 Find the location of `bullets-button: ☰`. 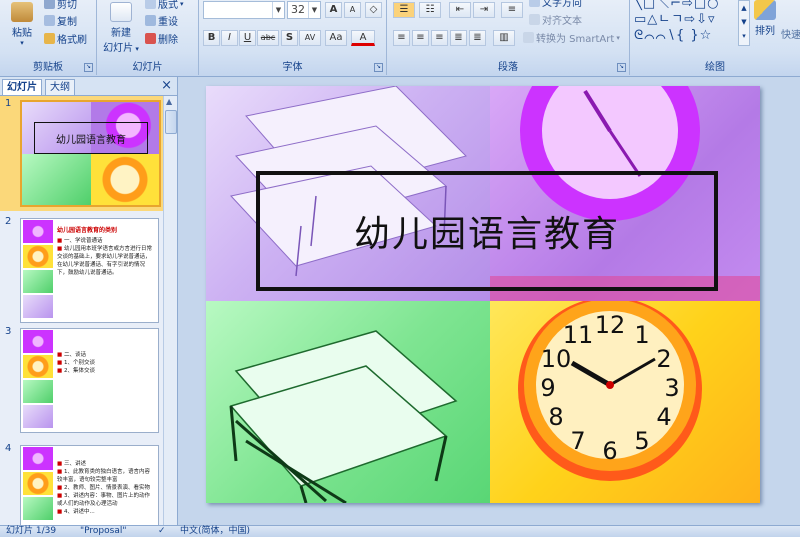

bullets-button: ☰ is located at coordinates (404, 10).